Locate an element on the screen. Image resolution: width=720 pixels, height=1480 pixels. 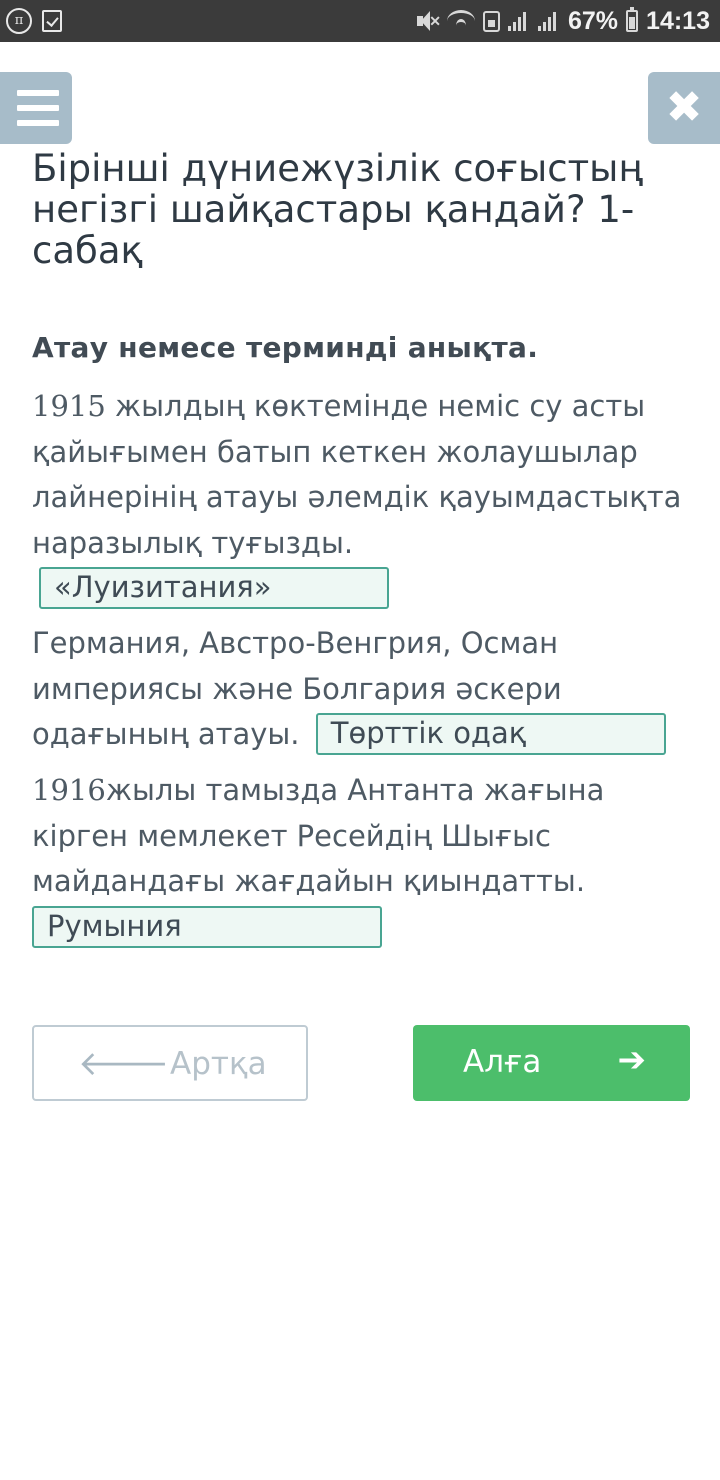
close-icon: ✖ is located at coordinates (684, 107).